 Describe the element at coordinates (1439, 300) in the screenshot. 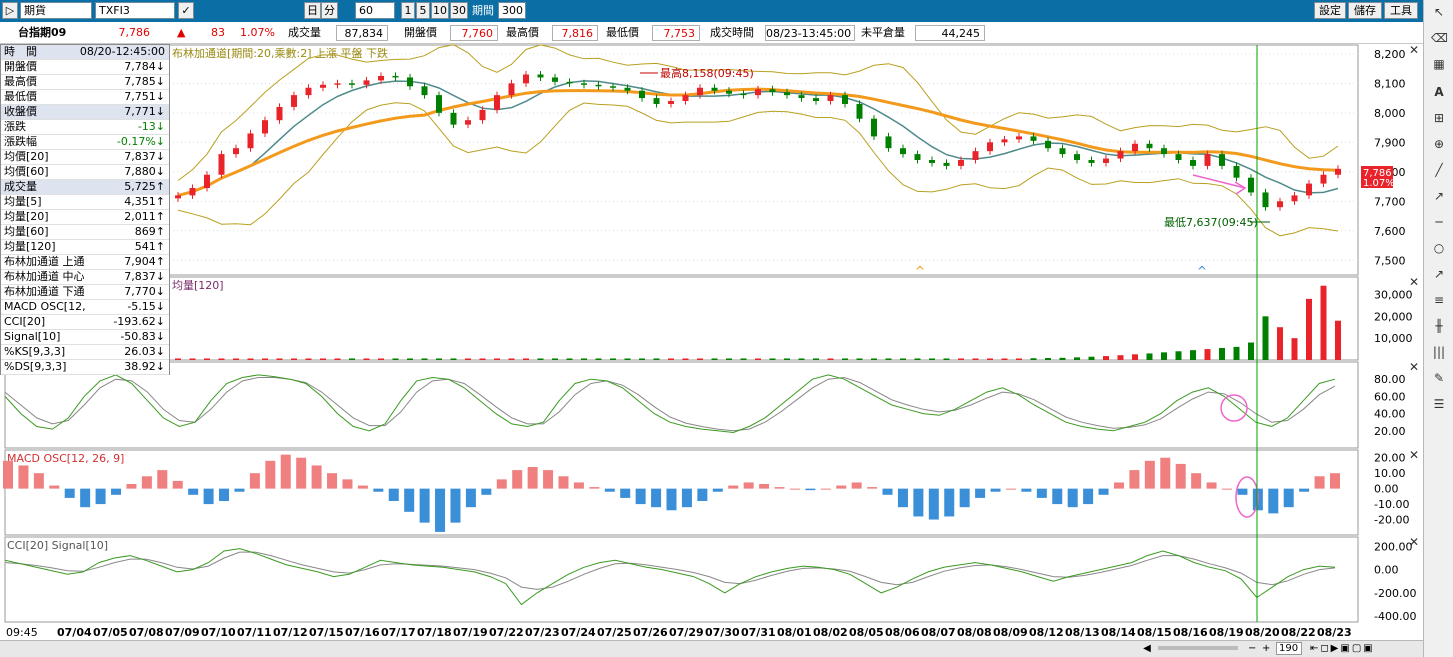

I see `fib-icon: ≡` at that location.